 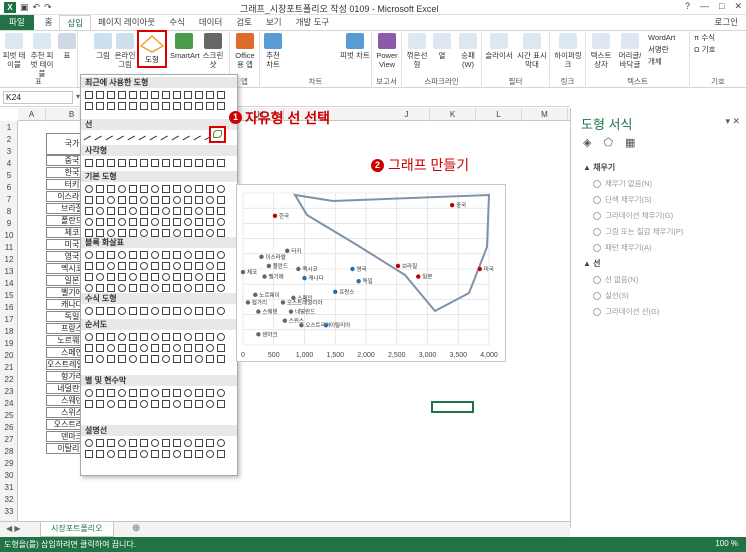 I want to click on tab-view: 보기, so click(x=274, y=22).